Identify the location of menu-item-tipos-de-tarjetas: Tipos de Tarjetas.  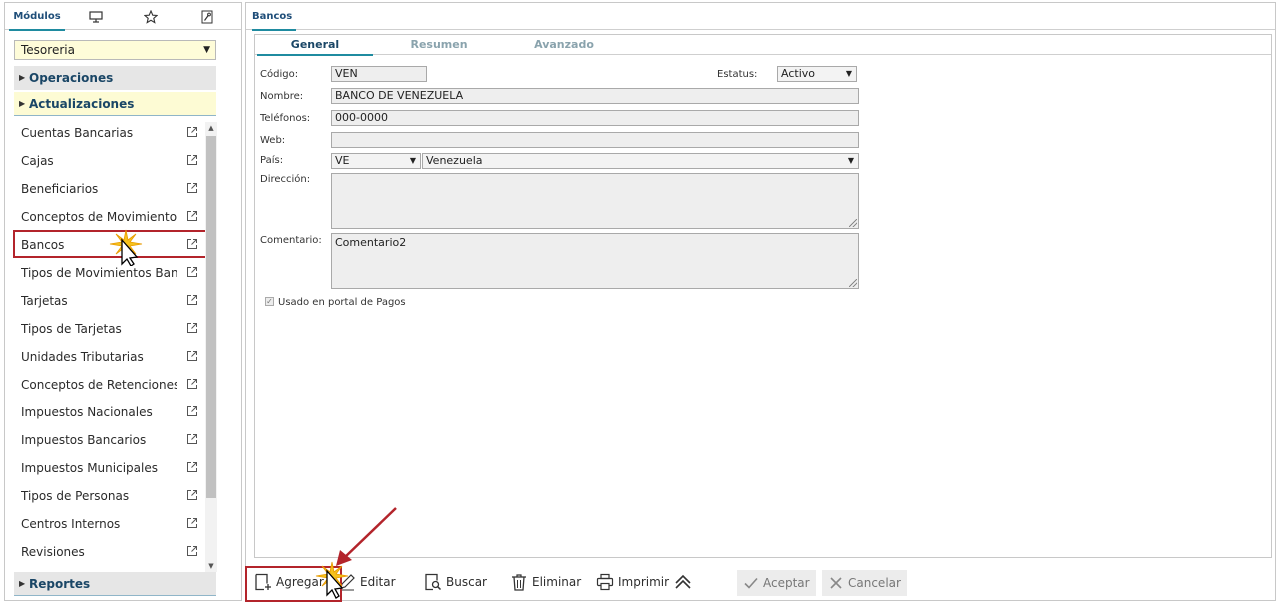
(109, 329).